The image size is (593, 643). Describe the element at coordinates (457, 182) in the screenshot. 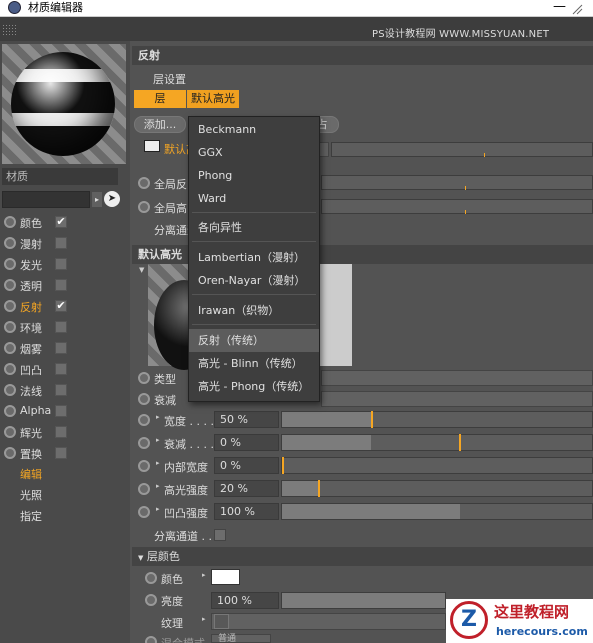

I see `global-refl-slider` at that location.